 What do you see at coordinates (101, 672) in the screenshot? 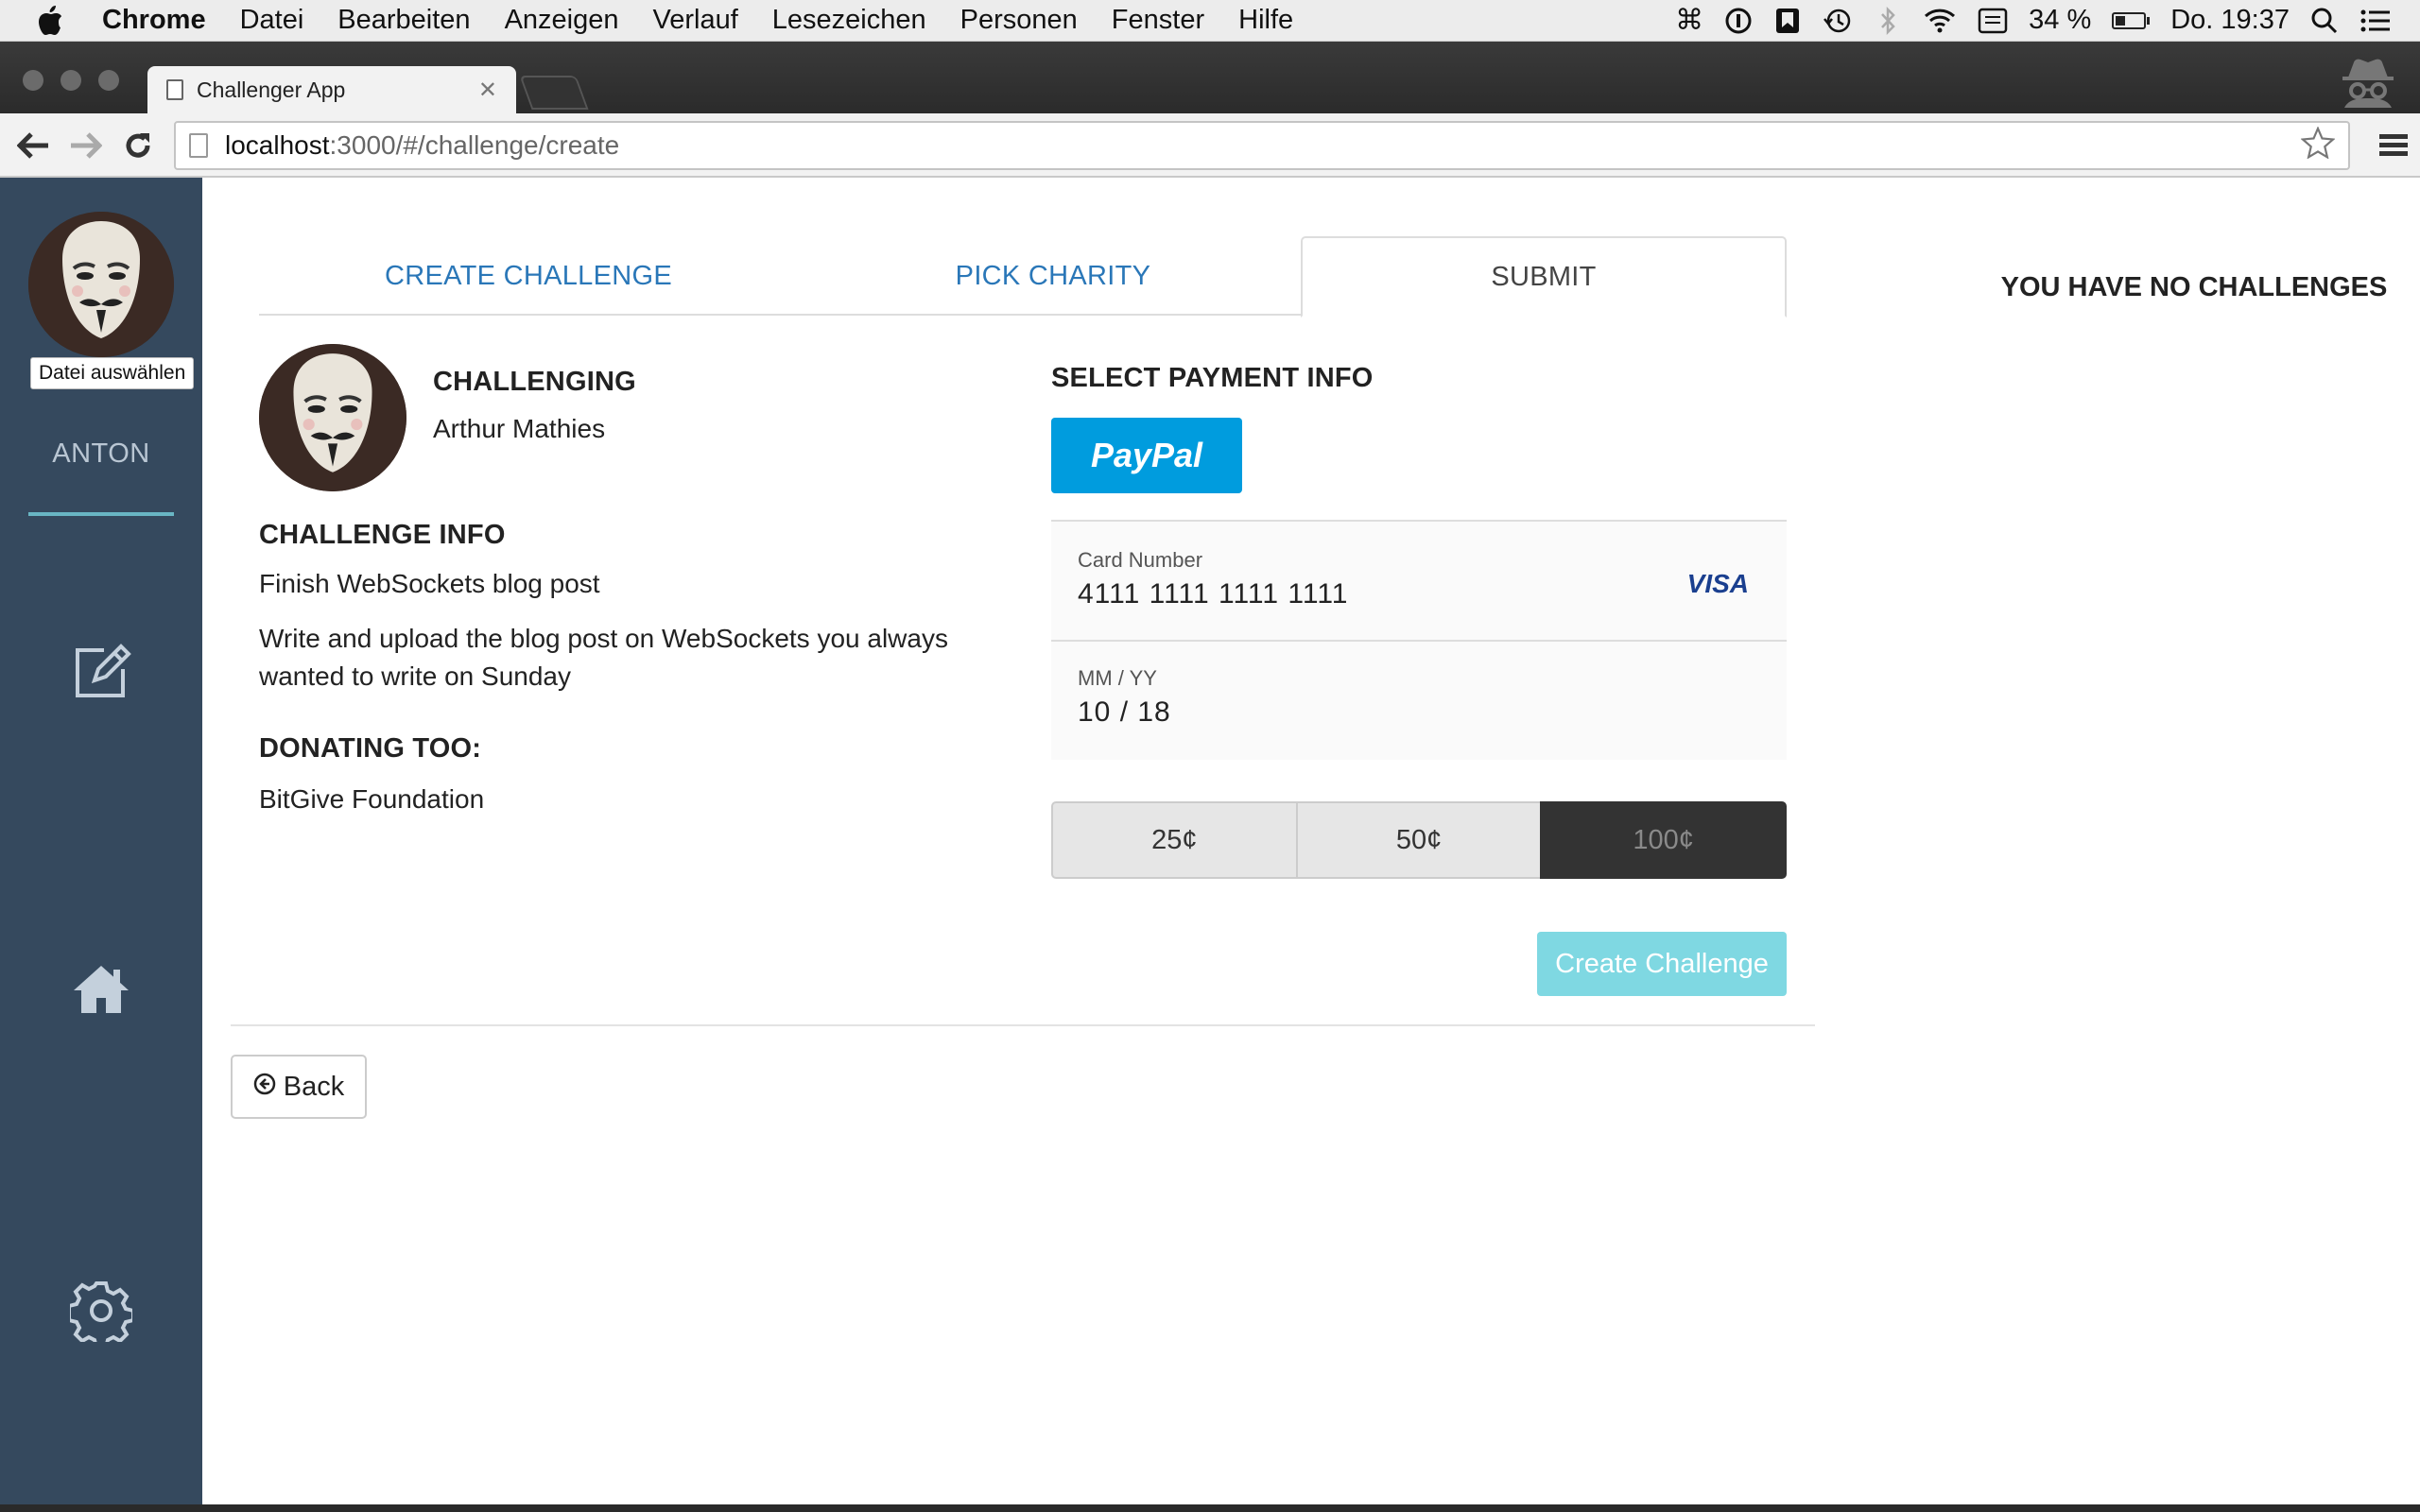
I see `edit-icon` at bounding box center [101, 672].